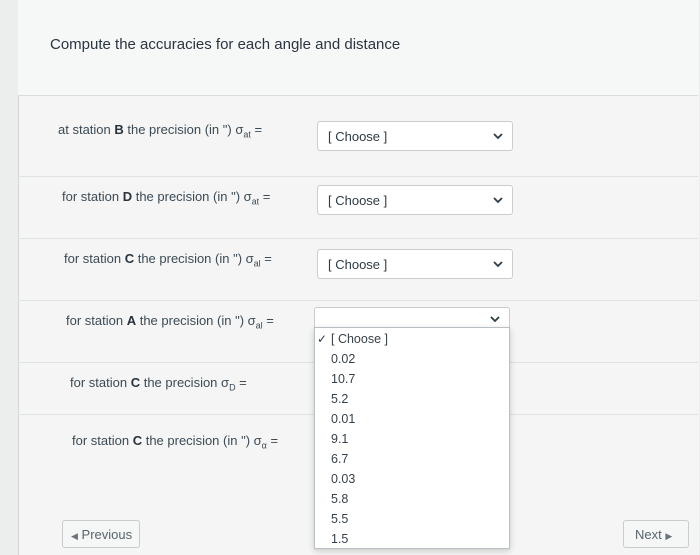  I want to click on answer-select-2: [ Choose ], so click(415, 200).